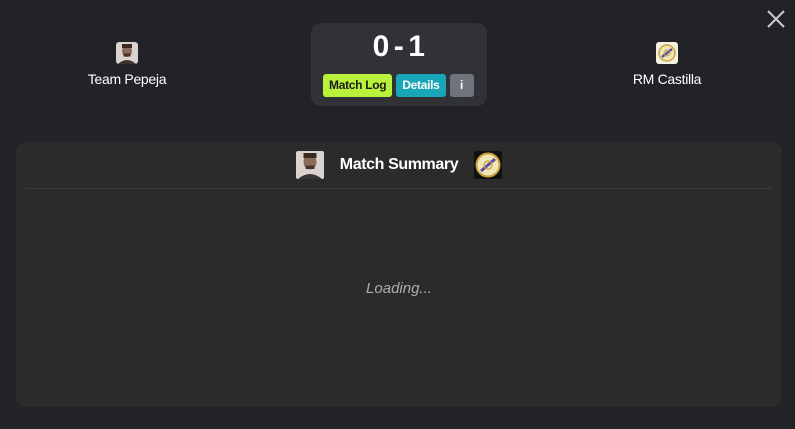 The height and width of the screenshot is (429, 795). I want to click on close-icon, so click(776, 19).